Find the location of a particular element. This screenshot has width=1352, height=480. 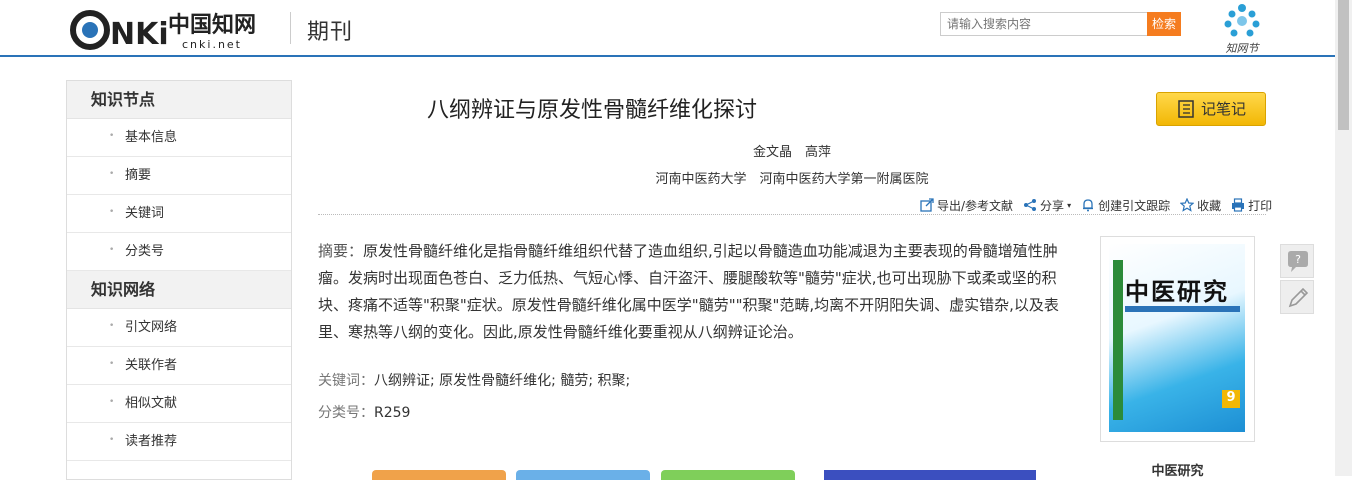

header-divider is located at coordinates (290, 28).